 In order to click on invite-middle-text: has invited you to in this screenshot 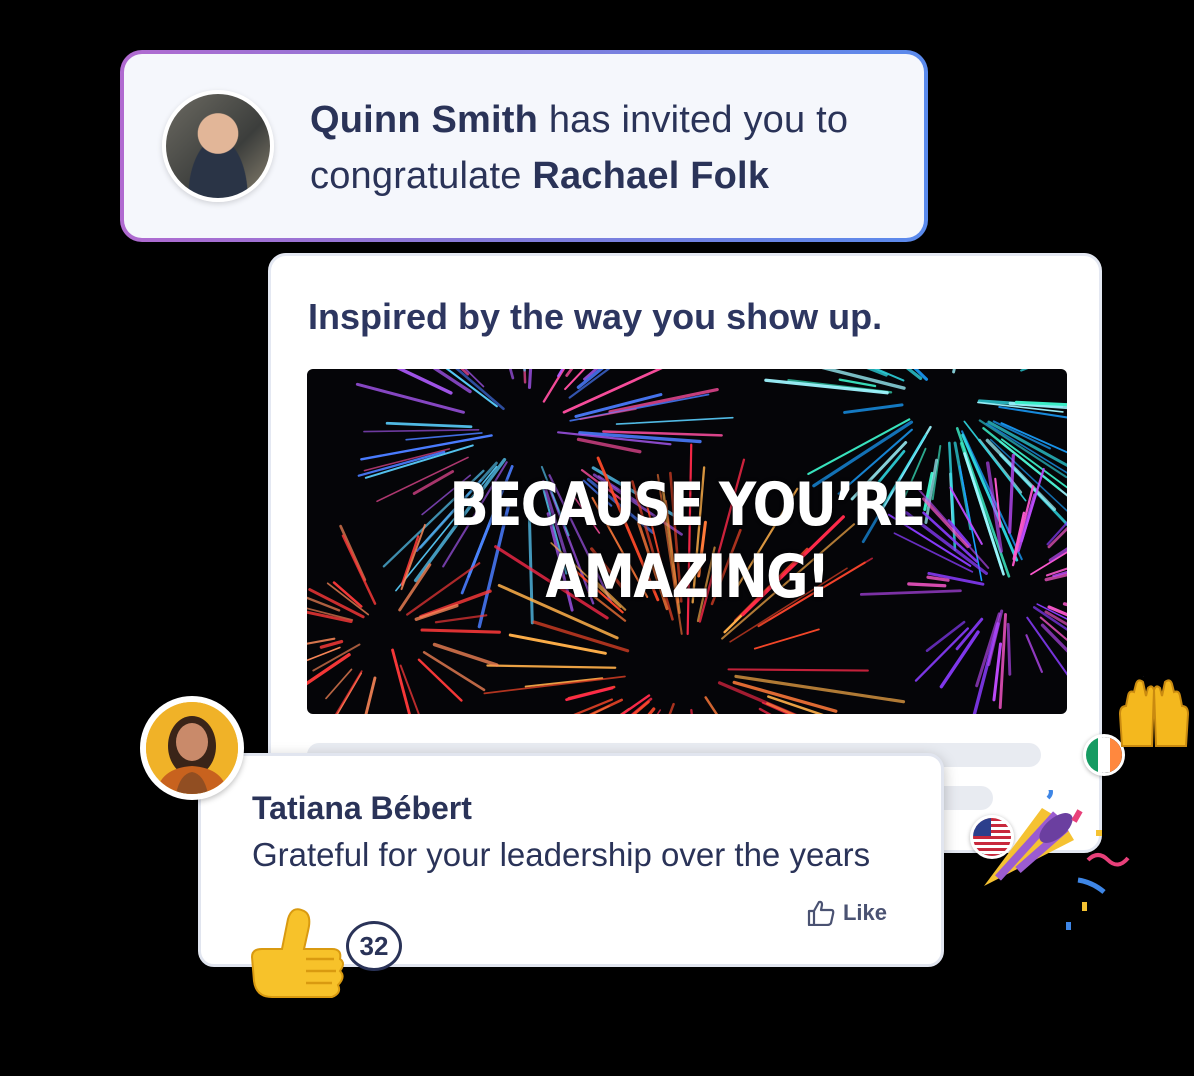, I will do `click(698, 120)`.